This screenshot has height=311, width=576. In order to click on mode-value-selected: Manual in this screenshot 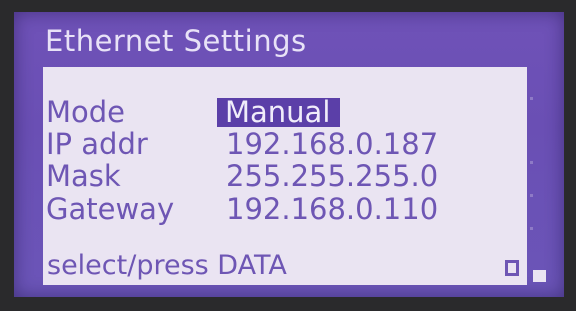, I will do `click(279, 112)`.